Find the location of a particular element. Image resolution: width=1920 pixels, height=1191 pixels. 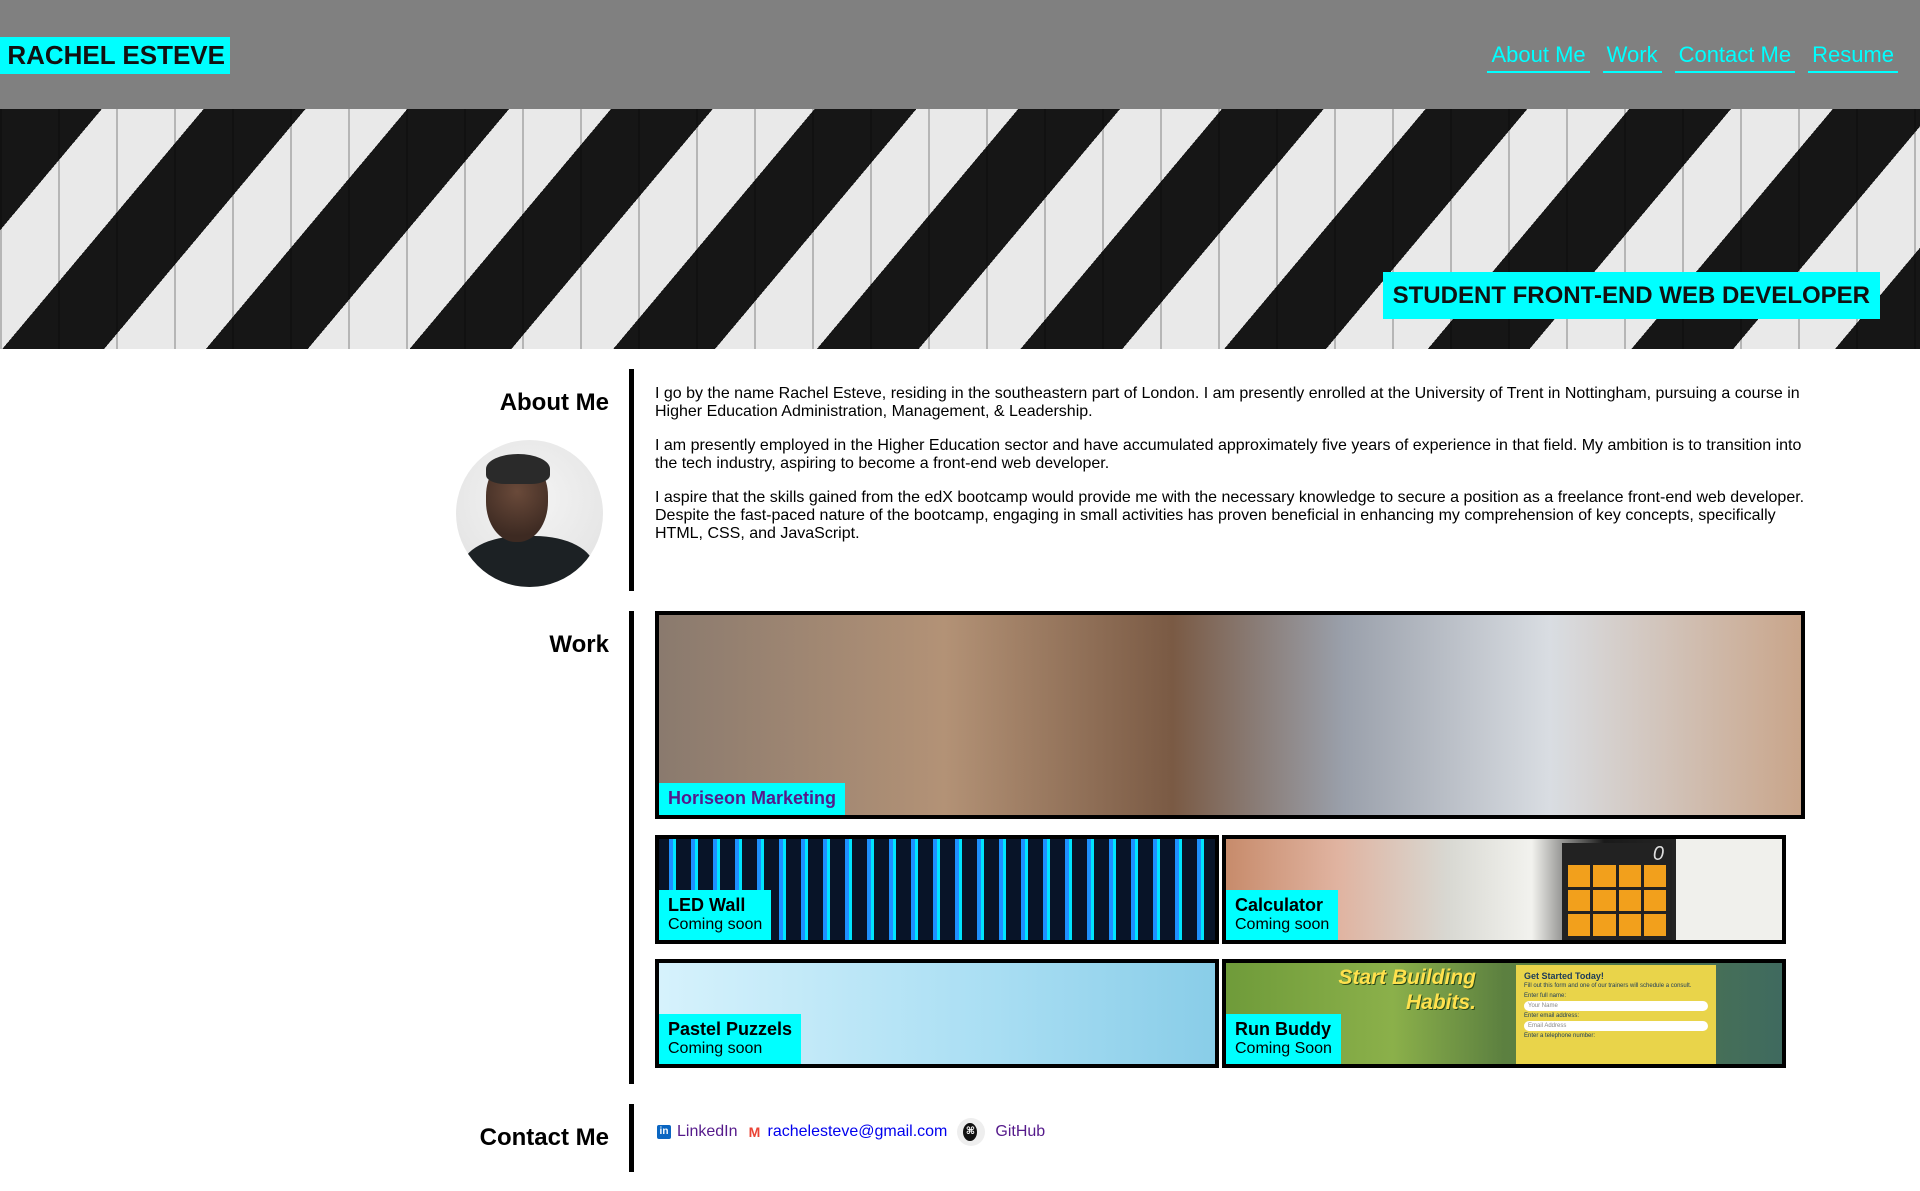

project-title: Pastel Puzzels is located at coordinates (730, 1029).